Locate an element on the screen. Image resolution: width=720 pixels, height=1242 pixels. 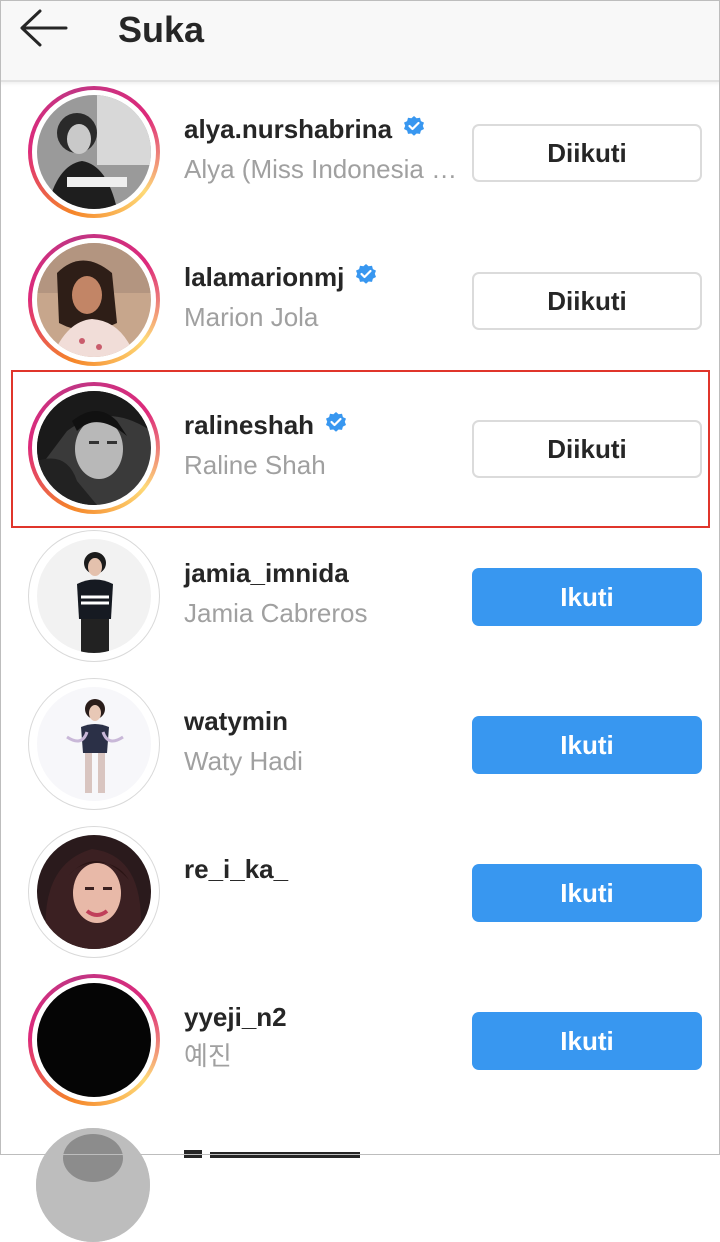
username: watymin is located at coordinates (236, 721).